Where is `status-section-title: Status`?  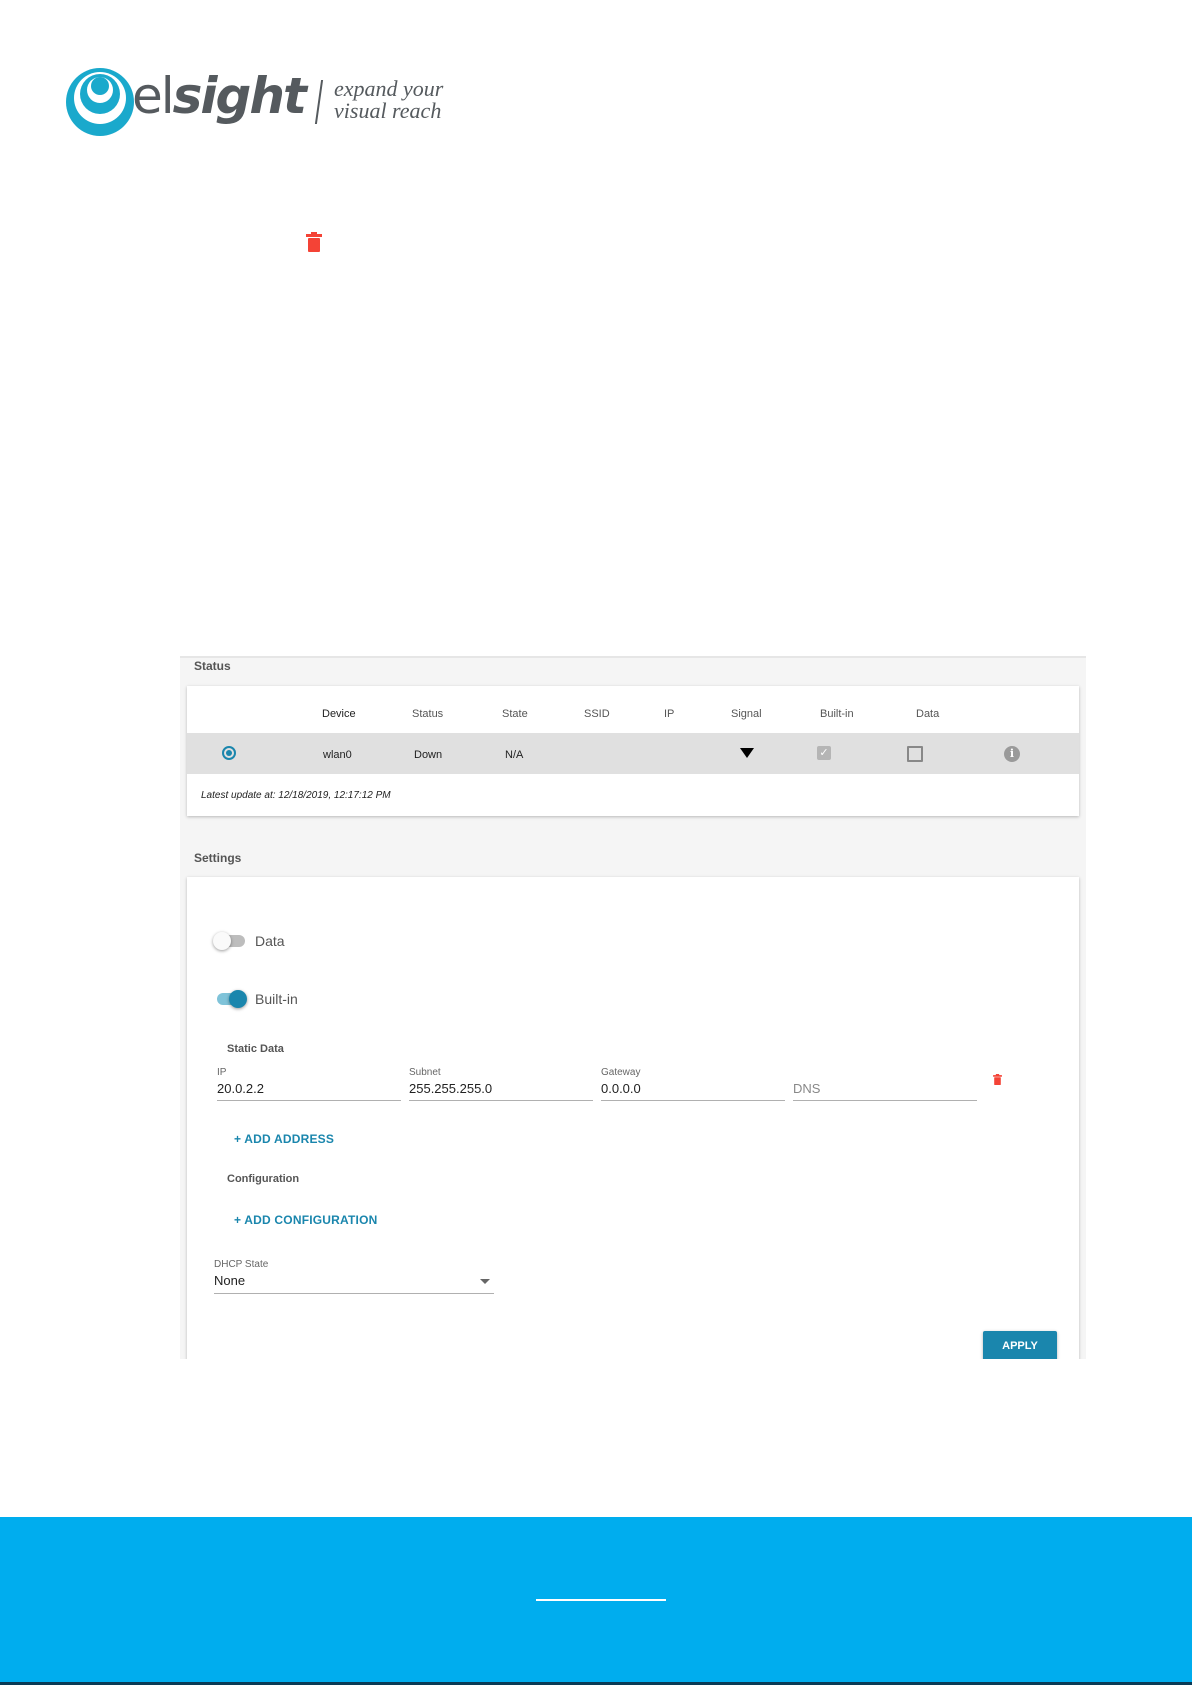
status-section-title: Status is located at coordinates (212, 666).